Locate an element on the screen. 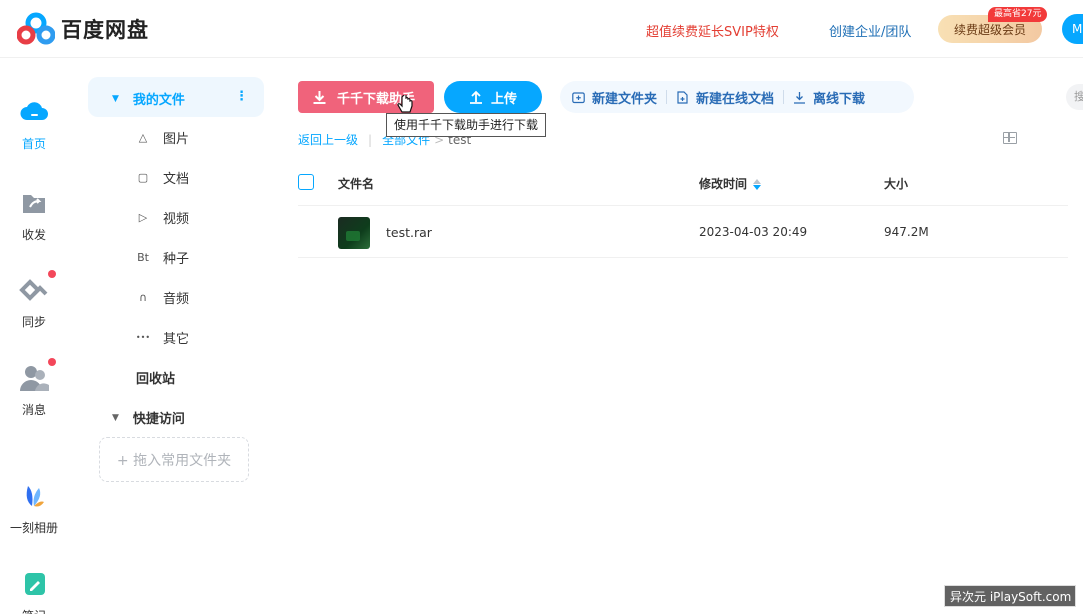 The width and height of the screenshot is (1083, 614). album-icon is located at coordinates (35, 496).